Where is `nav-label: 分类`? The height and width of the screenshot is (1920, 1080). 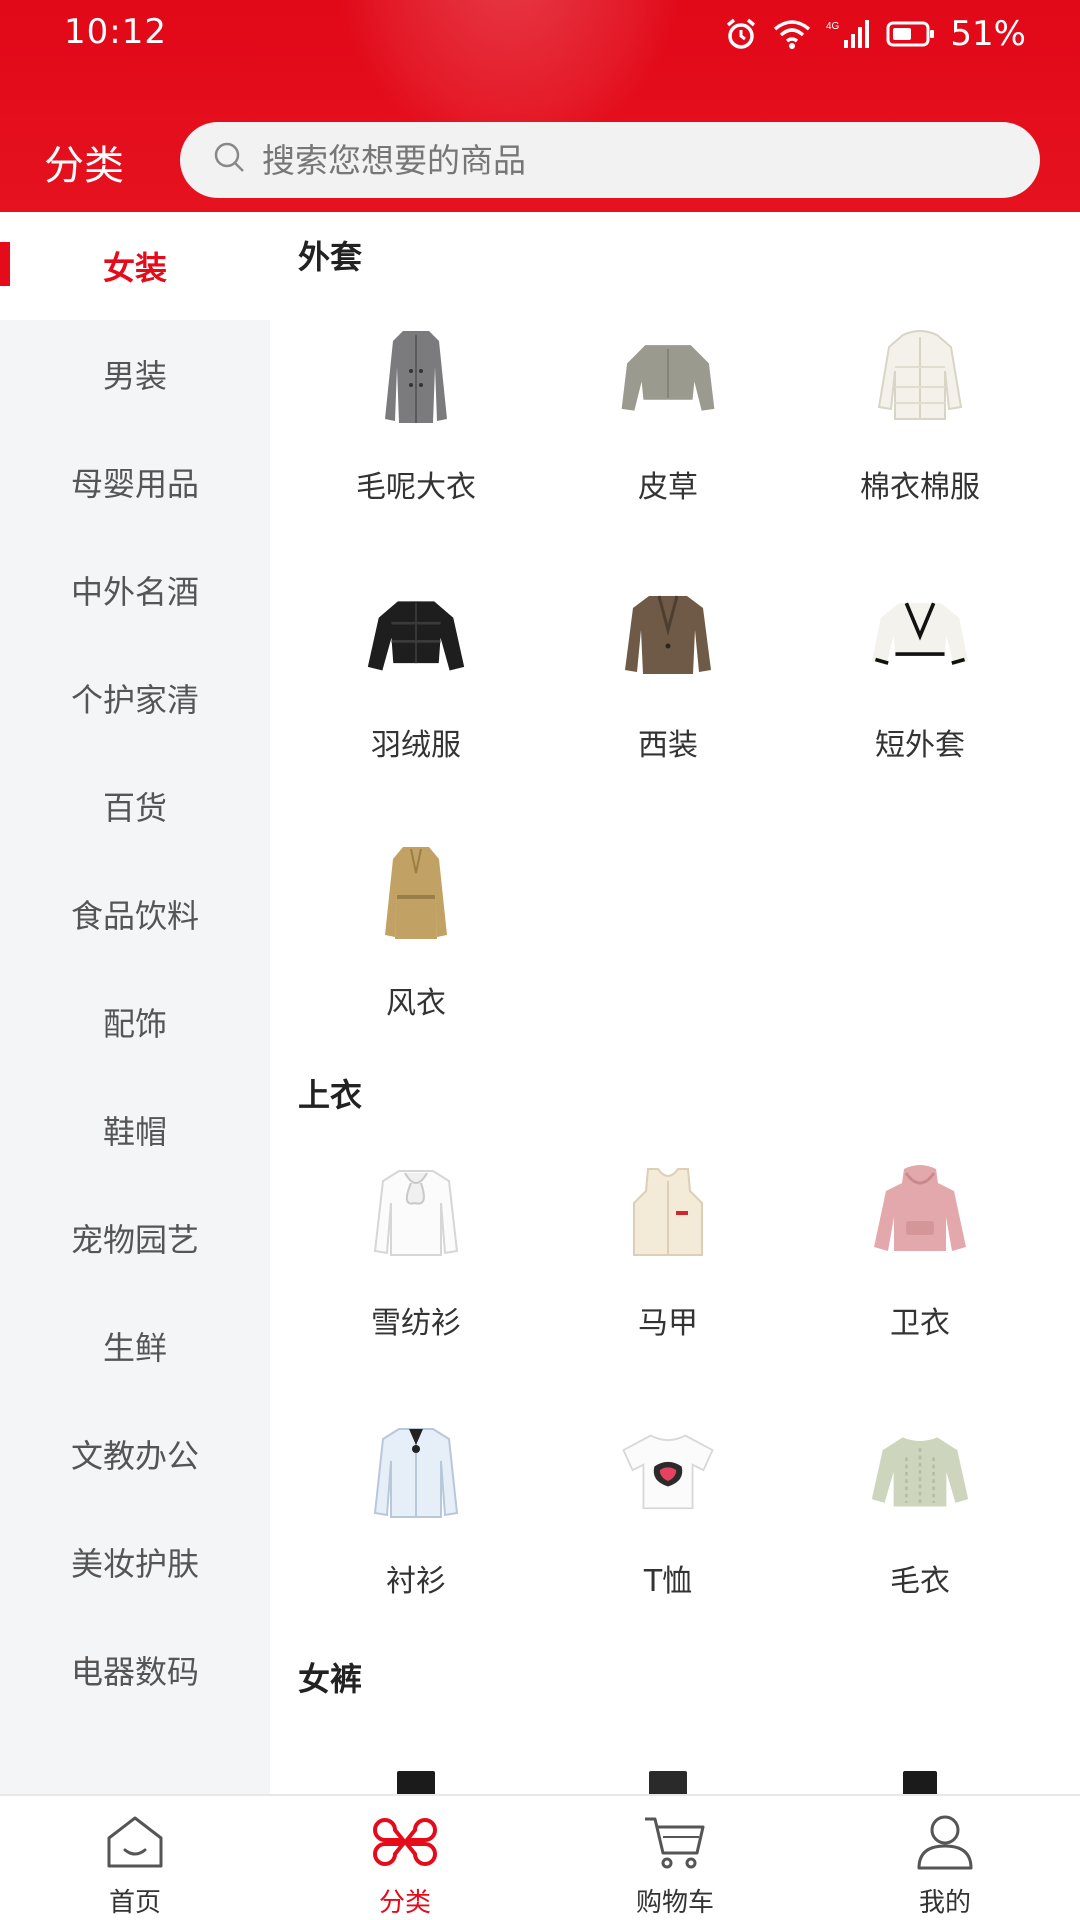 nav-label: 分类 is located at coordinates (404, 1903).